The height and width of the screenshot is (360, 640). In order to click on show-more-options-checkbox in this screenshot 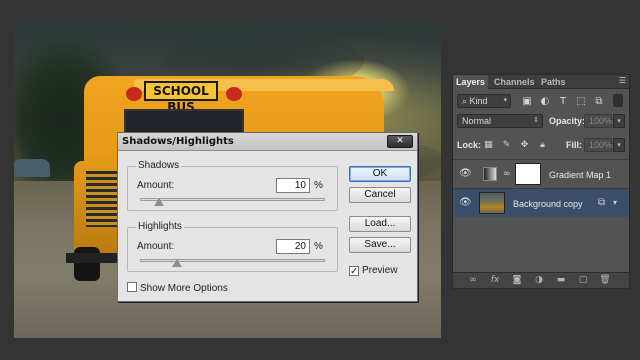, I will do `click(132, 287)`.